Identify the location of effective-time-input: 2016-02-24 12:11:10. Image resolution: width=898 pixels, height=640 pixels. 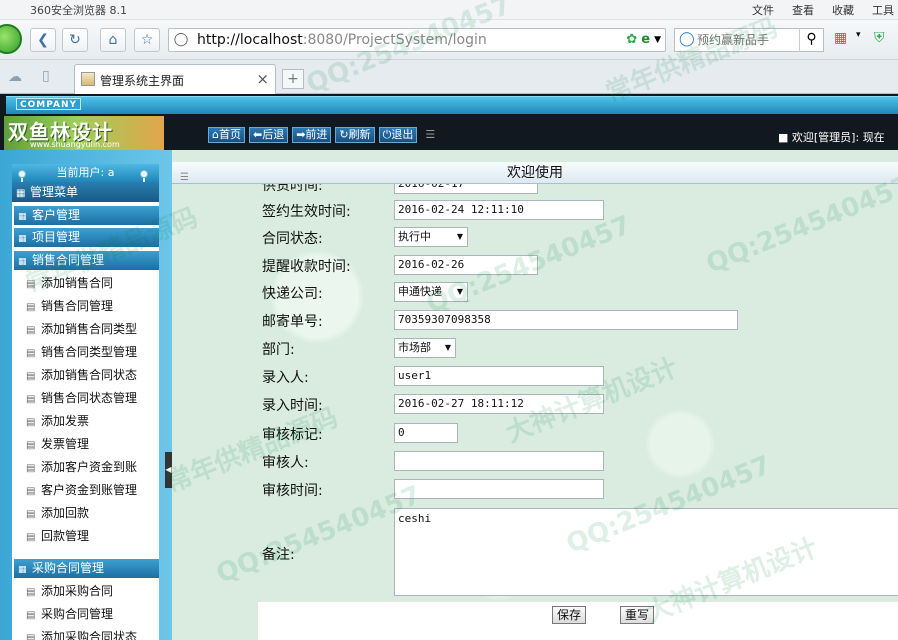
(499, 210).